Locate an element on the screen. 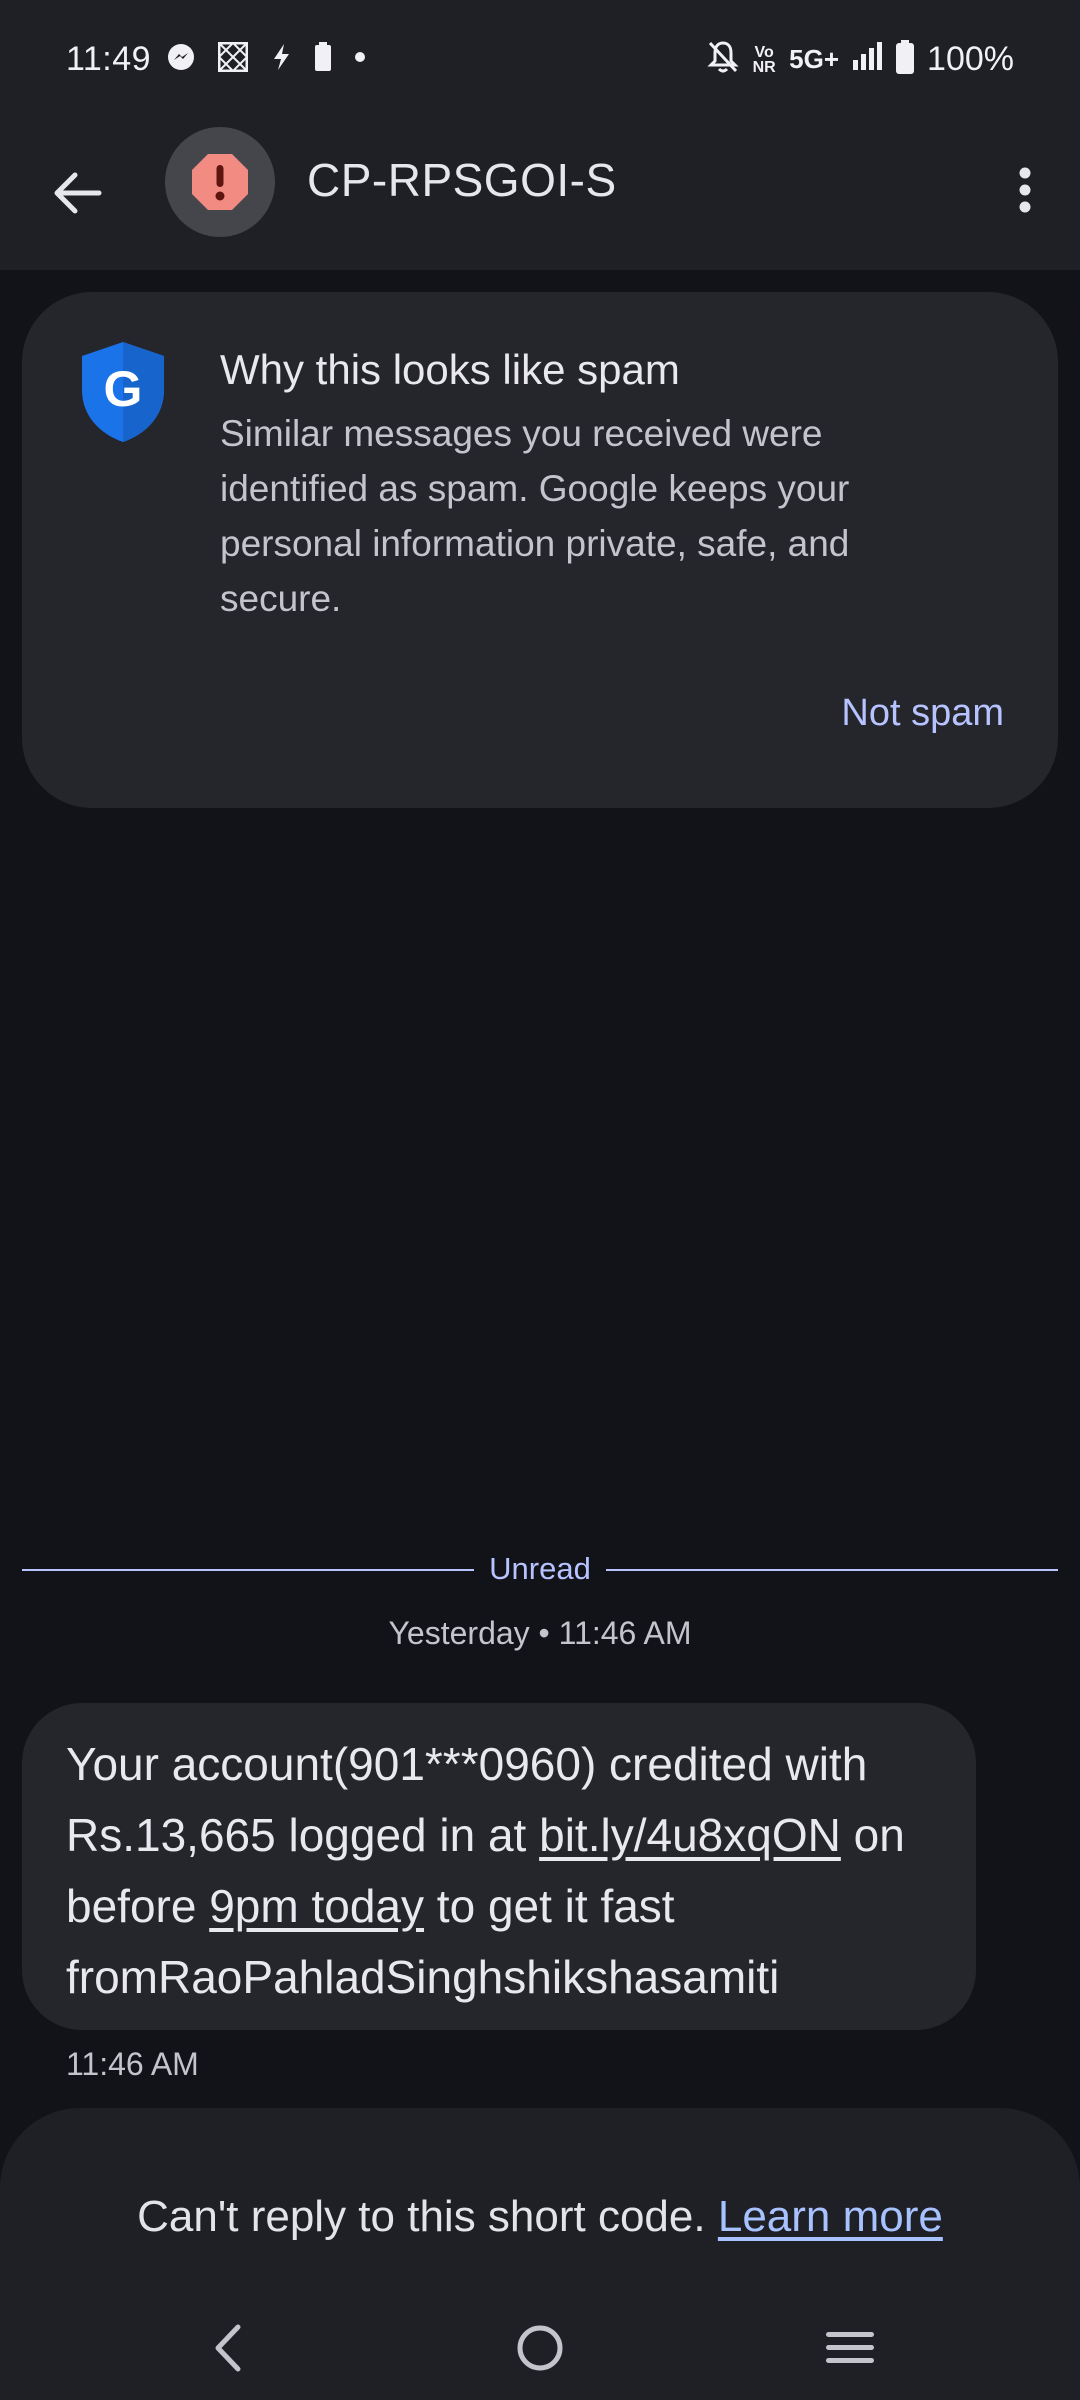 The width and height of the screenshot is (1080, 2400). message-link: bit.ly/4u8xqON is located at coordinates (690, 1835).